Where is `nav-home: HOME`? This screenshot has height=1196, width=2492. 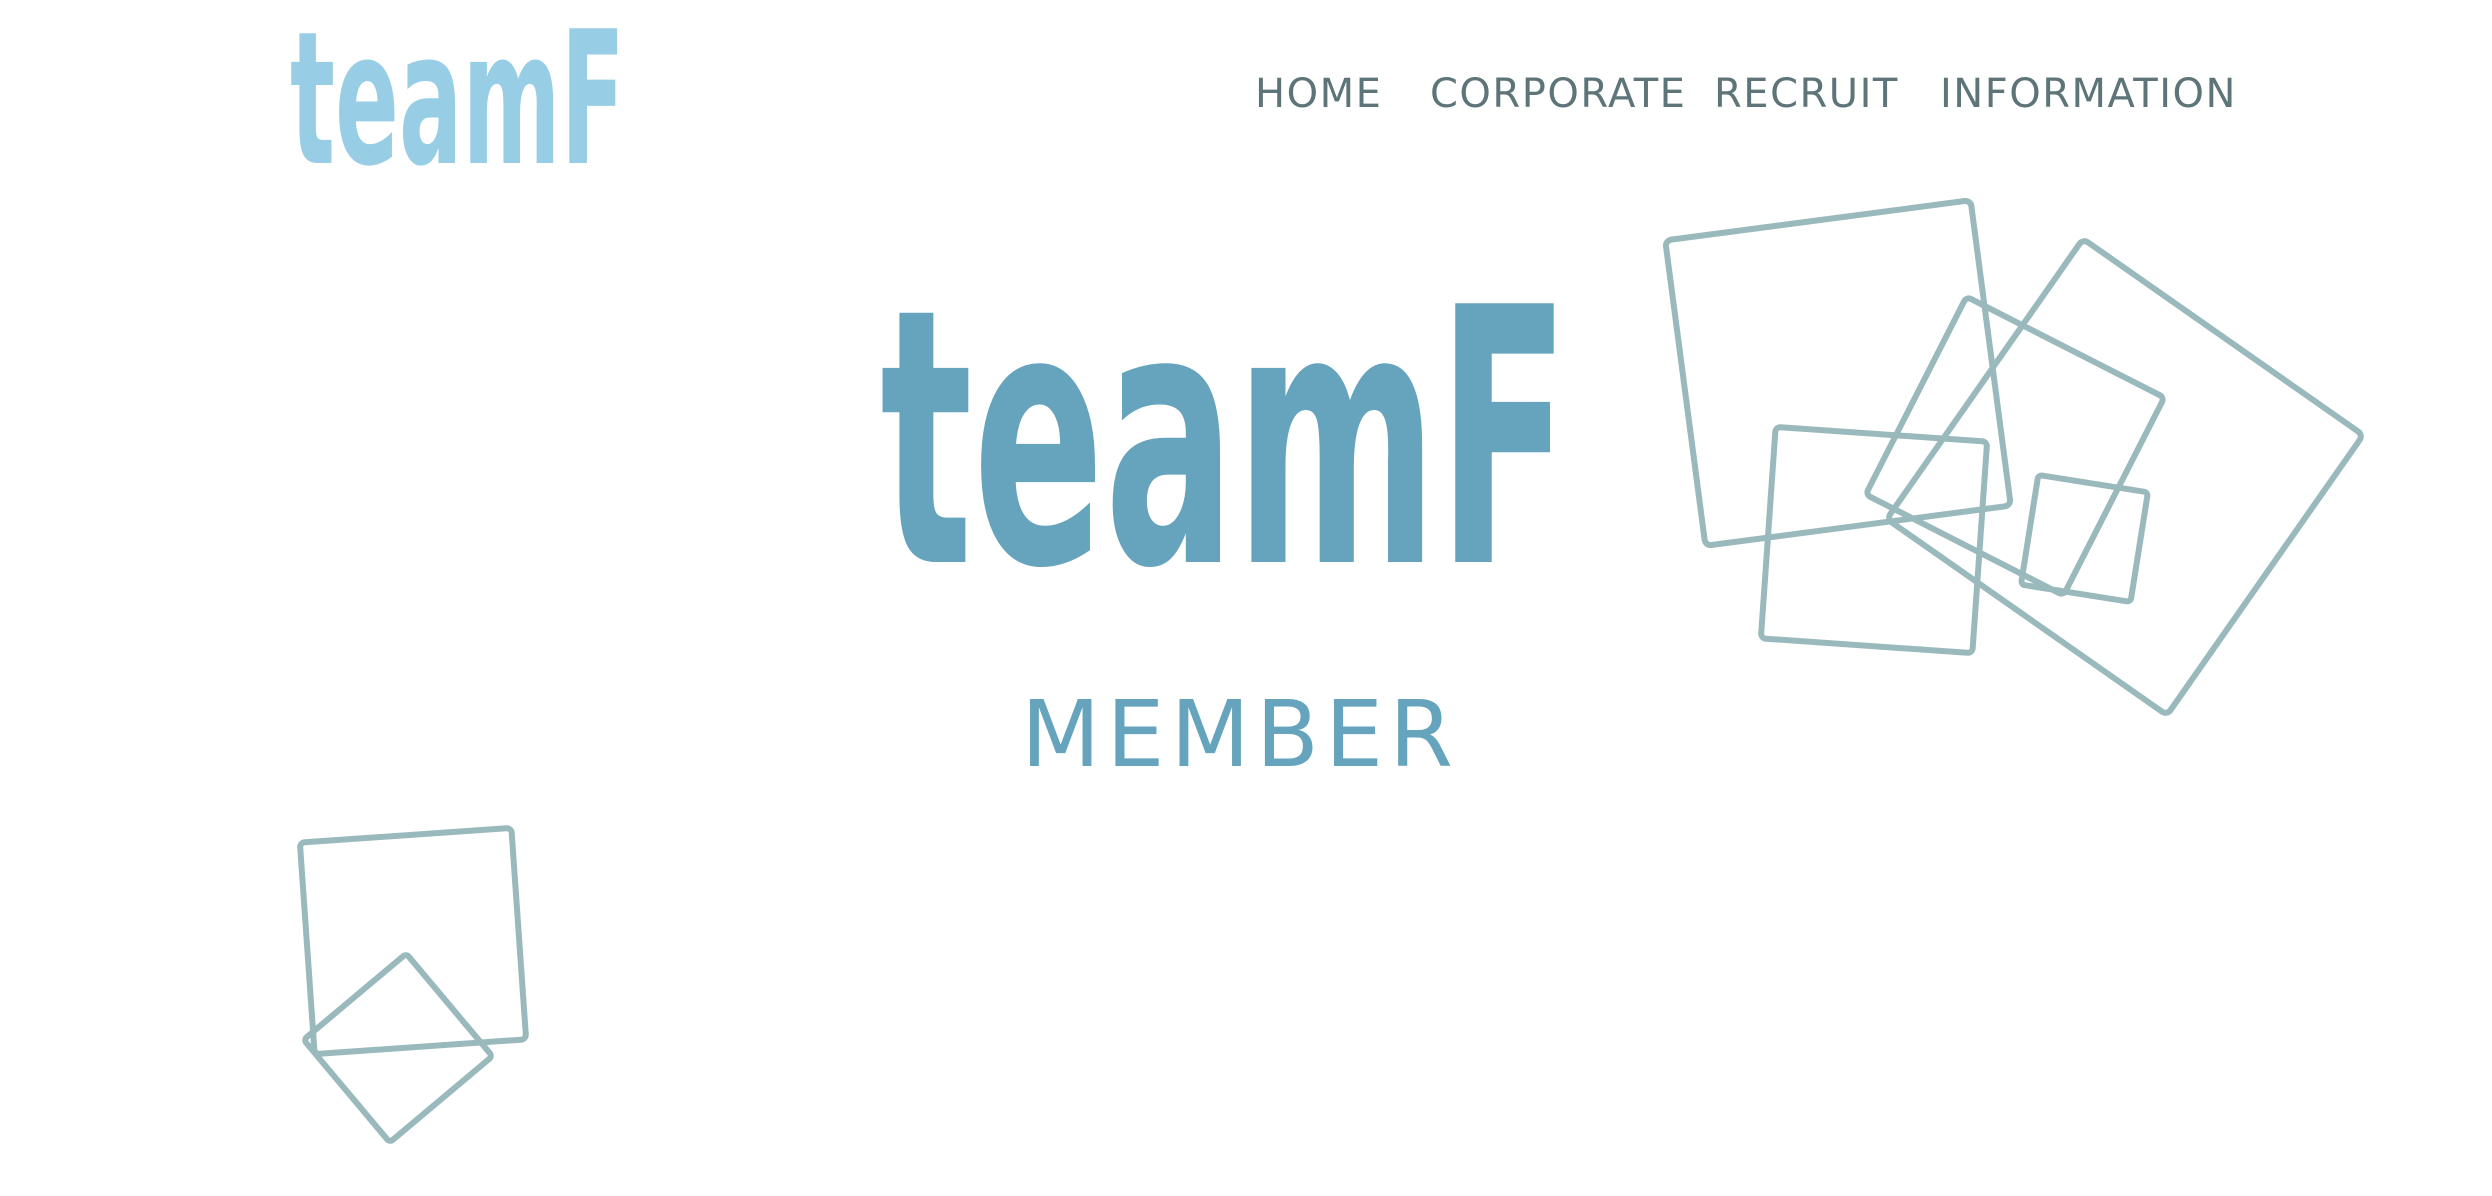
nav-home: HOME is located at coordinates (1318, 94).